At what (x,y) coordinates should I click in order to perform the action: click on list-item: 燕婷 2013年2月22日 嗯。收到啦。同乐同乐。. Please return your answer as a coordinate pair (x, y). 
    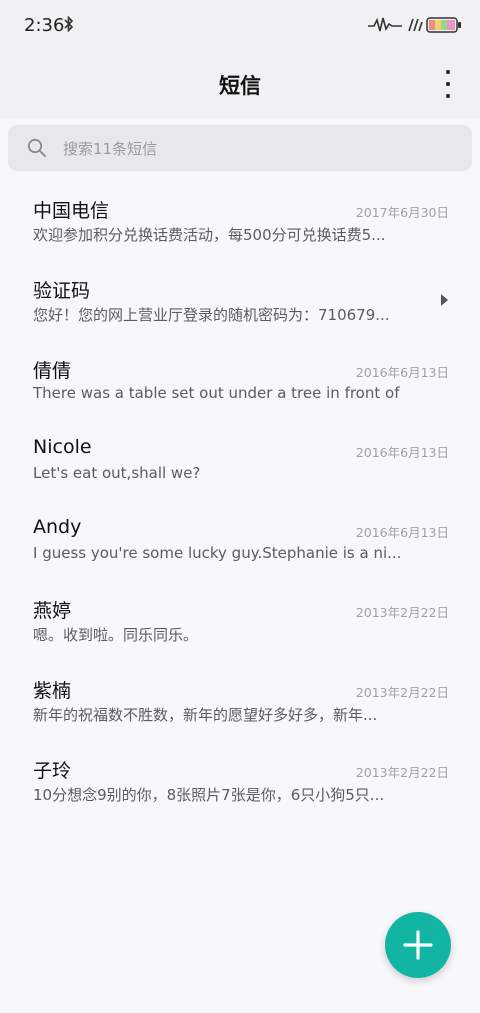
    Looking at the image, I should click on (240, 616).